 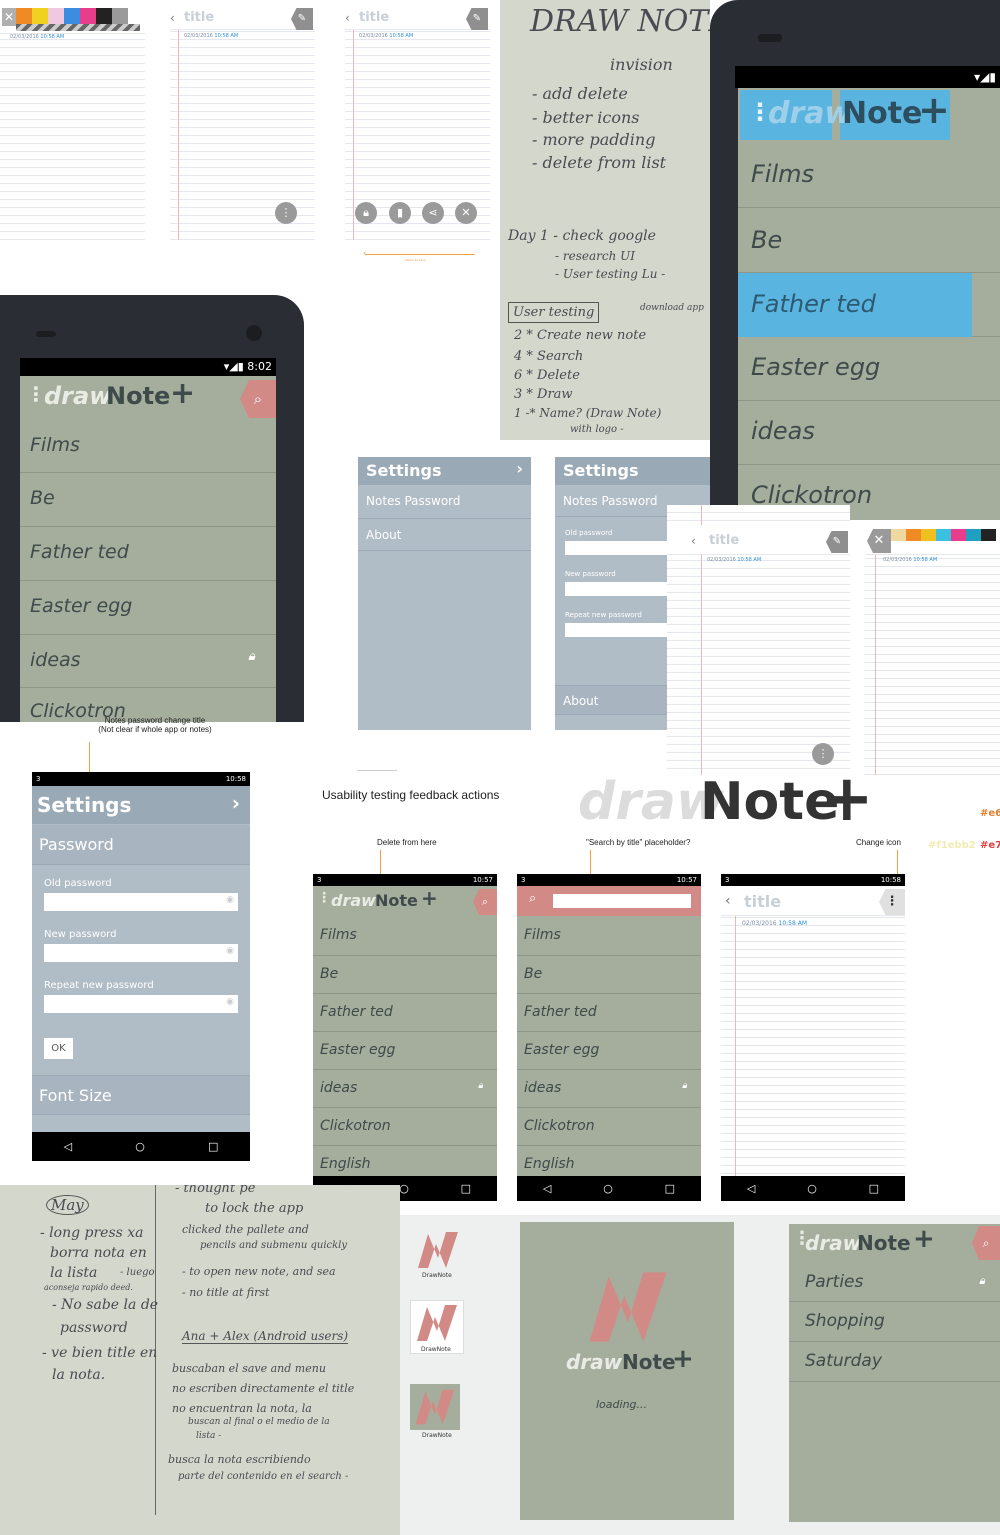 I want to click on settings-item-password: Password, so click(x=141, y=845).